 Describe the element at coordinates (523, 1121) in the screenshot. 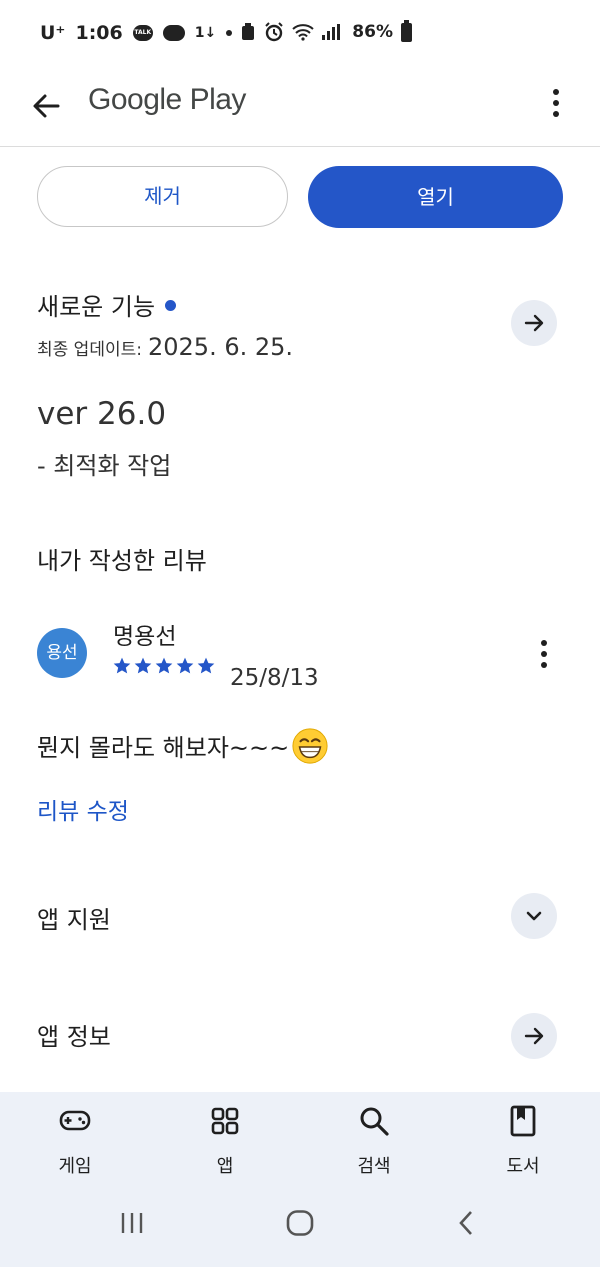

I see `book-icon` at that location.